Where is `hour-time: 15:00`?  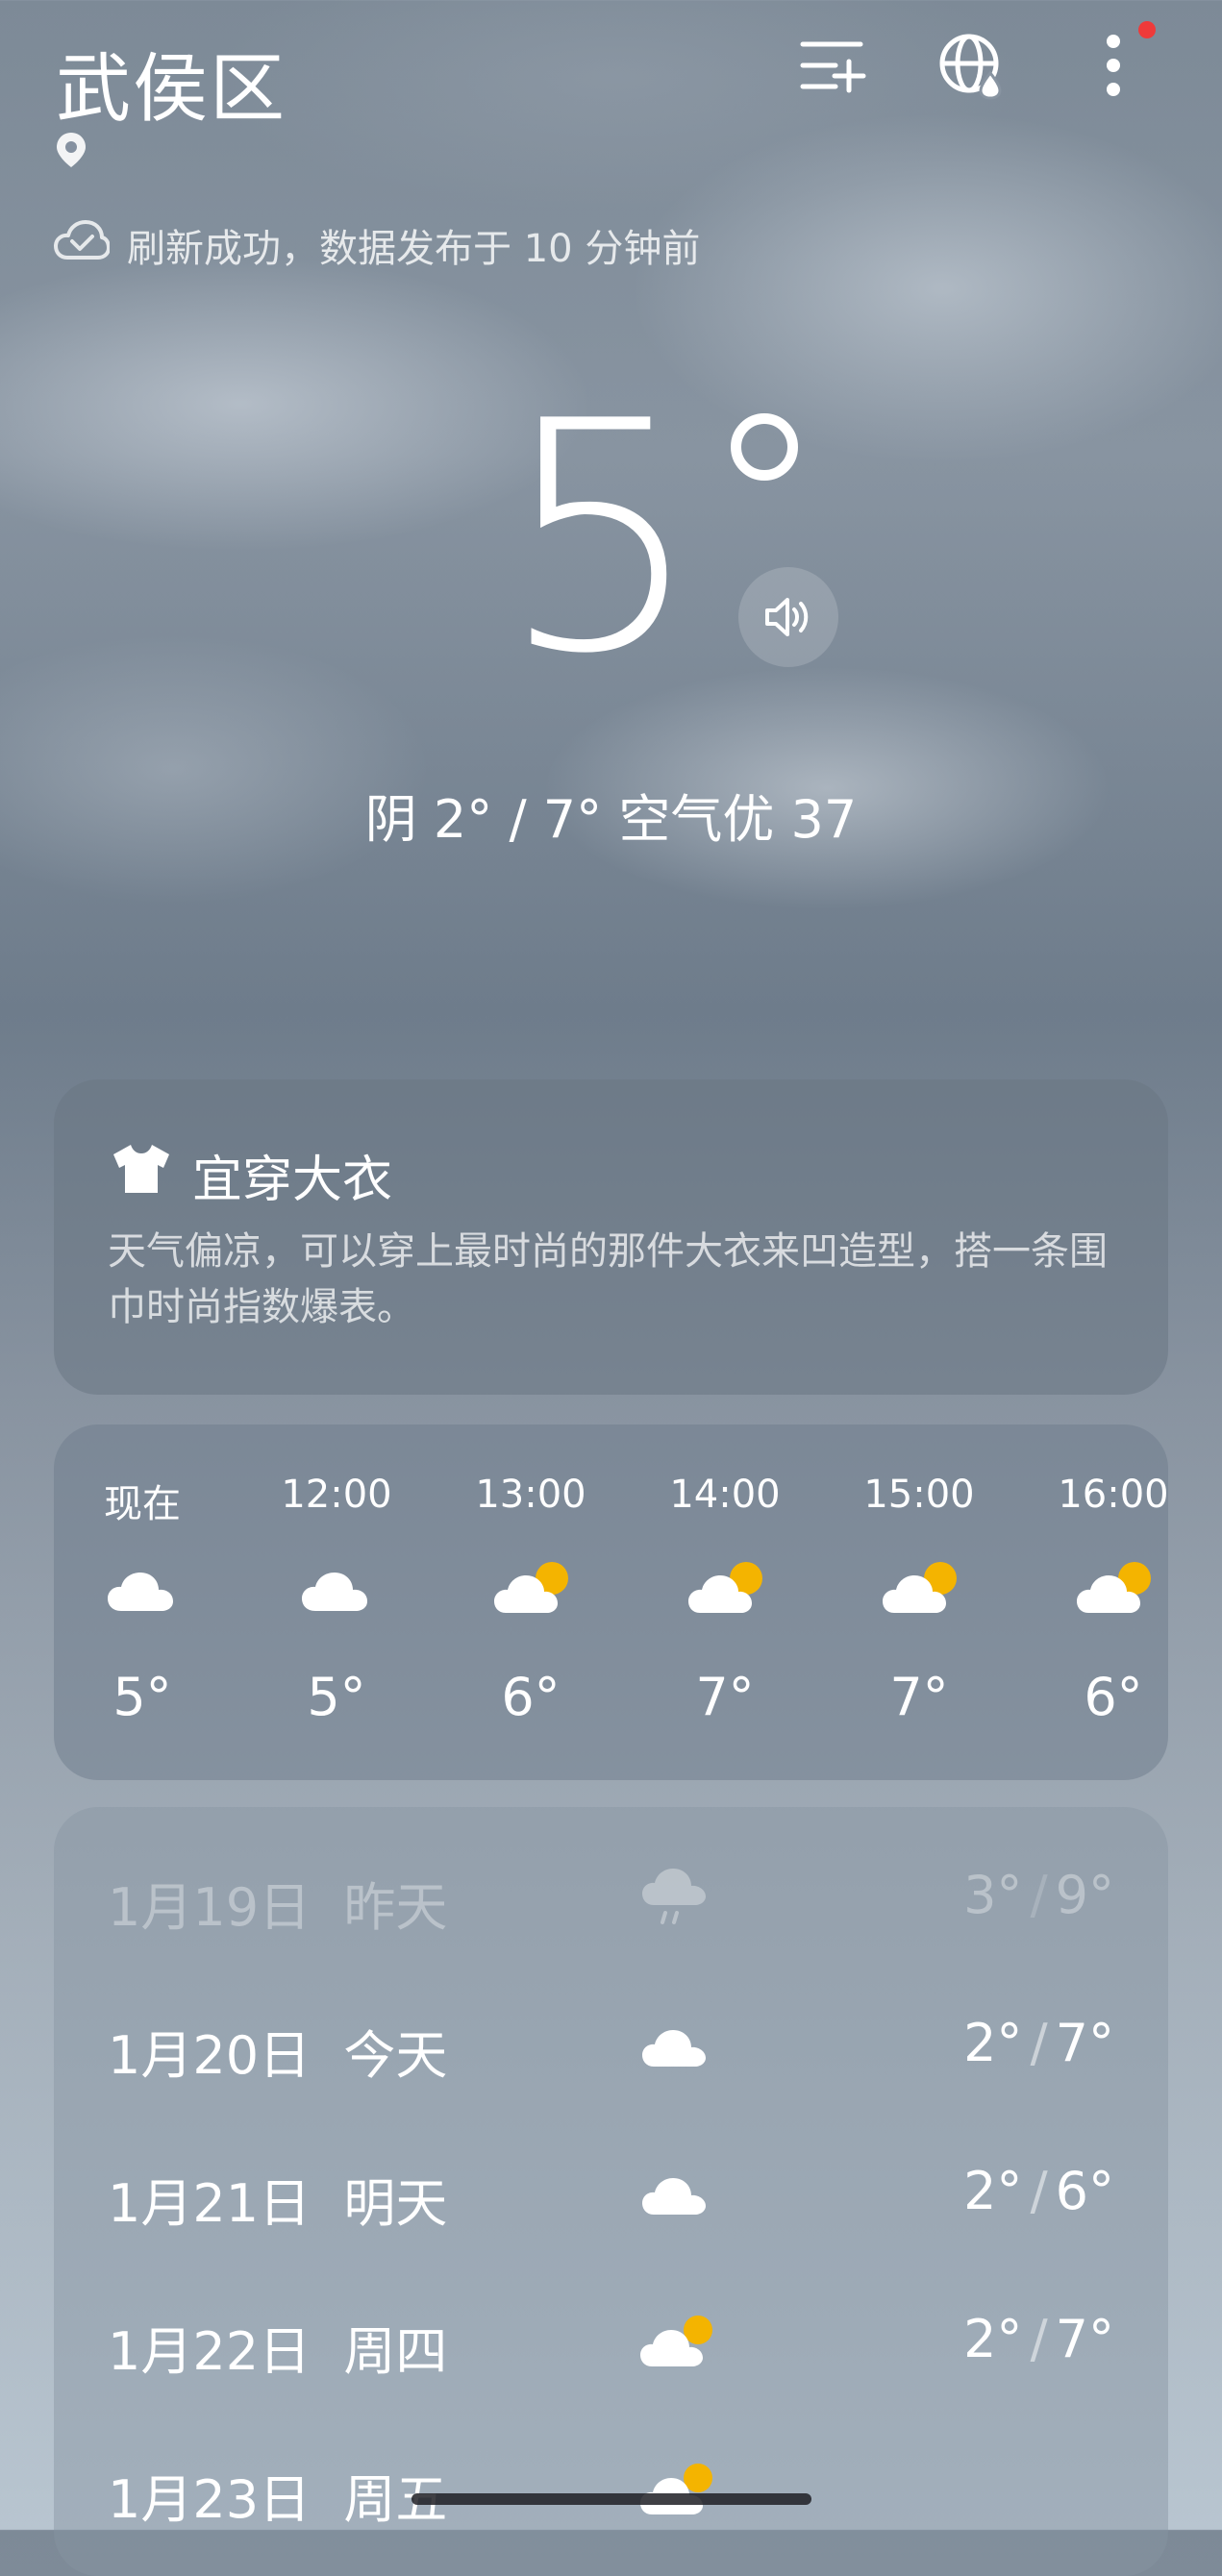 hour-time: 15:00 is located at coordinates (919, 1495).